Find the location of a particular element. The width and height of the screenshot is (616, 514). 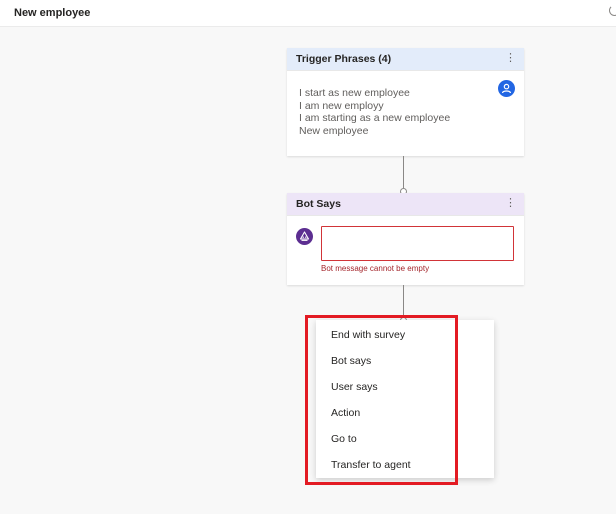

bot-message-error: Bot message cannot be empty is located at coordinates (375, 268).